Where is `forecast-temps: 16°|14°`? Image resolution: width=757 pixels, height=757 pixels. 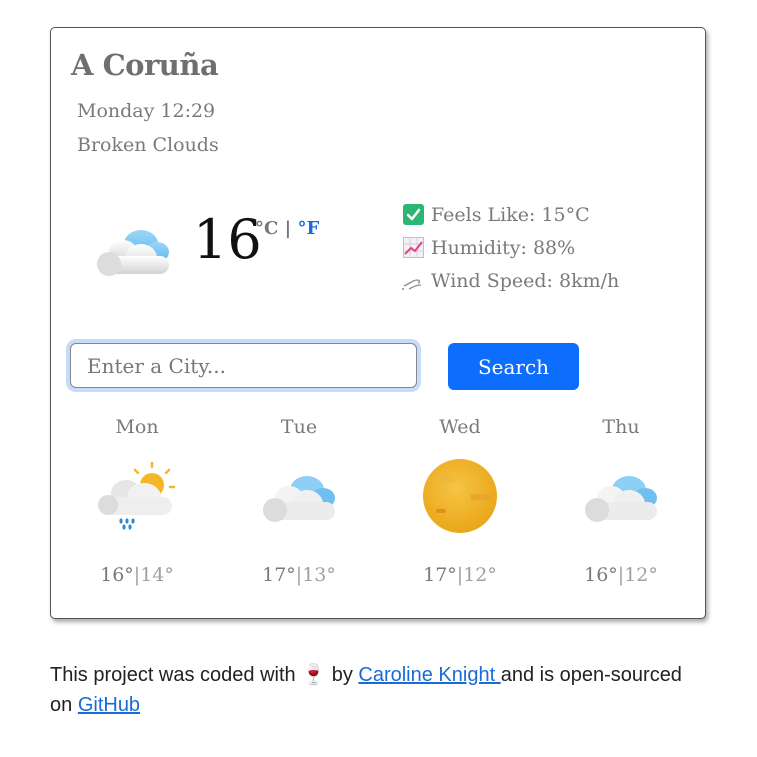 forecast-temps: 16°|14° is located at coordinates (137, 575).